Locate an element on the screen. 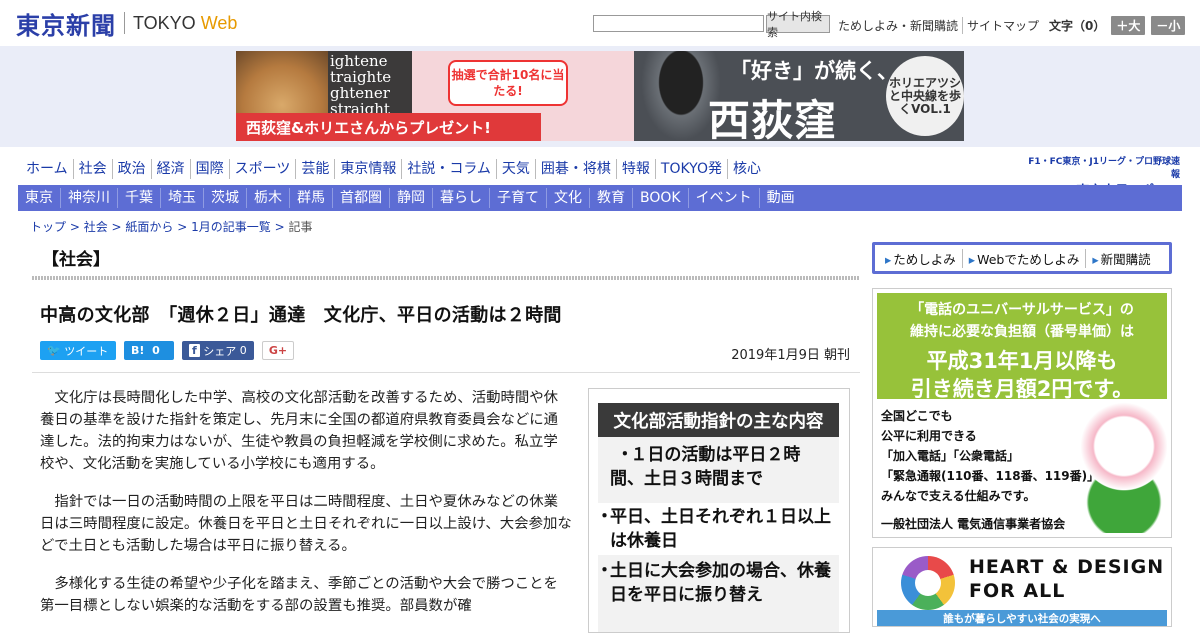 This screenshot has height=633, width=1200. region-item: イベント is located at coordinates (723, 198).